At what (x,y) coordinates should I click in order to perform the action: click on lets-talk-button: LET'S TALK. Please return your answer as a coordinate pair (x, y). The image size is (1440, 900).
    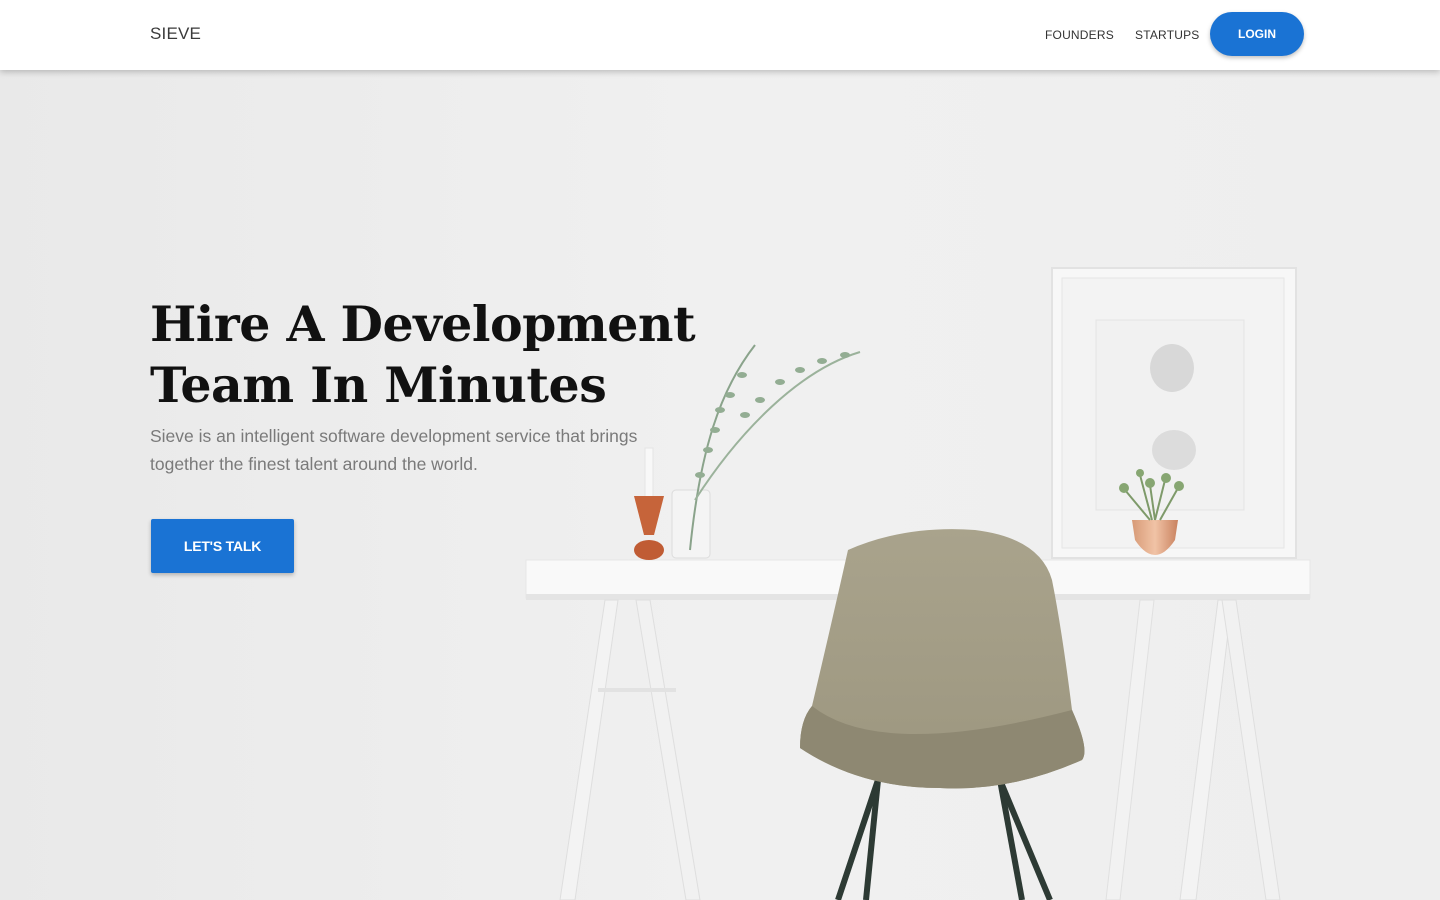
    Looking at the image, I should click on (222, 546).